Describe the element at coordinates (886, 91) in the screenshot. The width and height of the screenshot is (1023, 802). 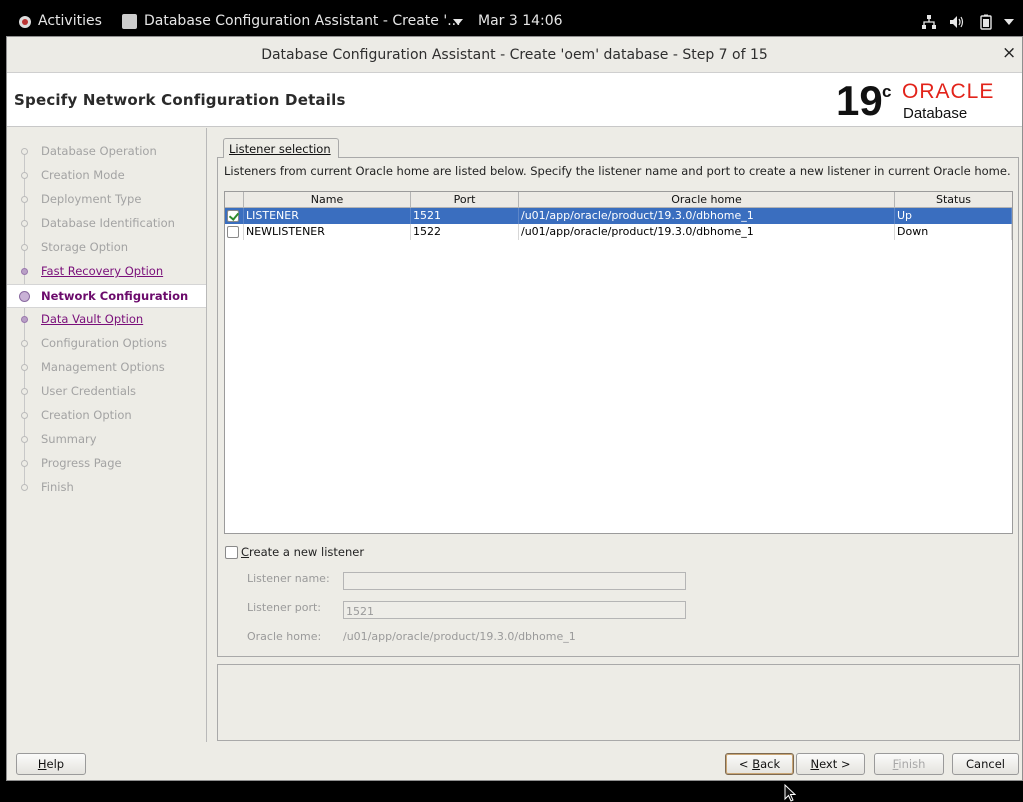
I see `svg-text: c` at that location.